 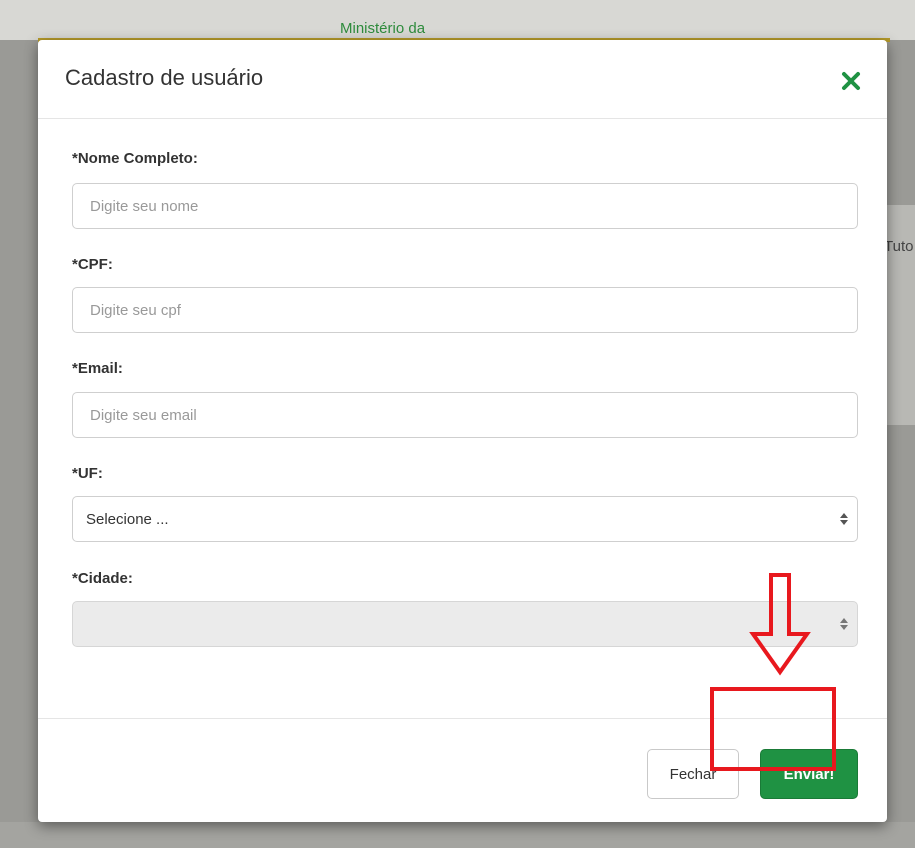 I want to click on submit-highlight-box, so click(x=773, y=729).